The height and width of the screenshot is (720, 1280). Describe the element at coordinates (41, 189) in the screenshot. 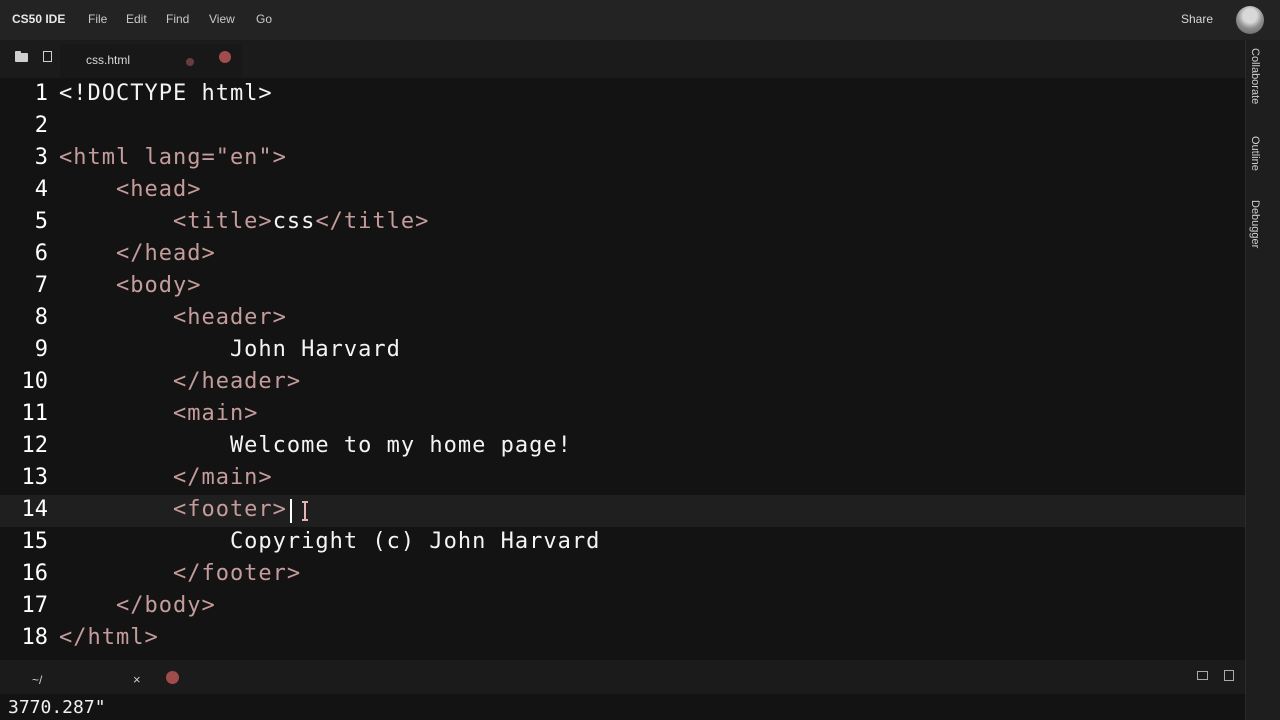

I see `line-number: 4` at that location.